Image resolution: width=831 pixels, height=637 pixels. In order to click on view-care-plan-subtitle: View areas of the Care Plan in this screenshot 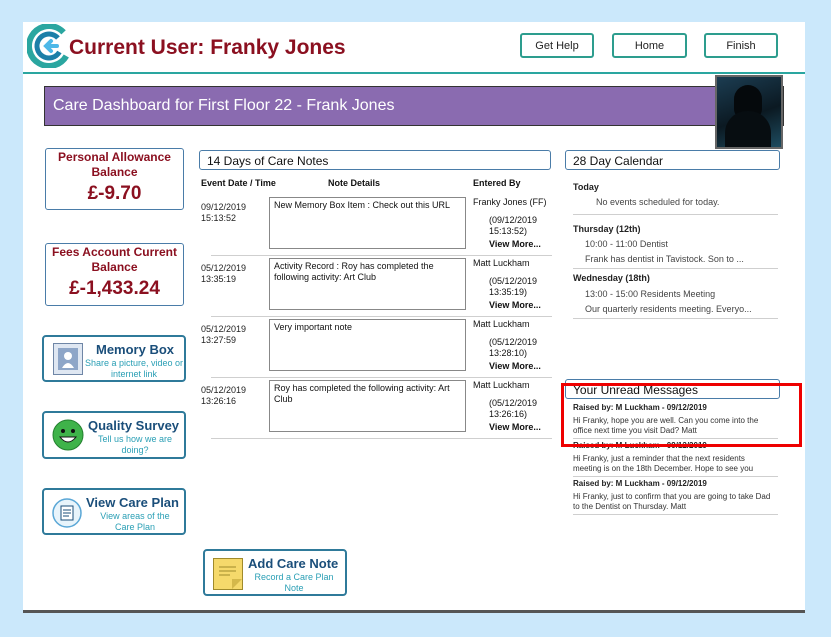, I will do `click(135, 521)`.